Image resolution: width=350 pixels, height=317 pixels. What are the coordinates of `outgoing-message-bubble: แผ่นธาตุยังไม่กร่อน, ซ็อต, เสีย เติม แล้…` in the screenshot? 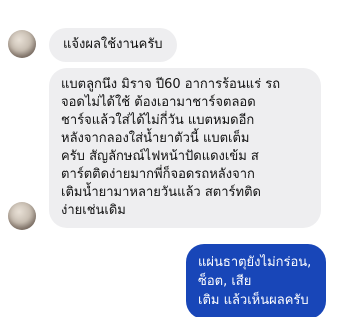 It's located at (256, 280).